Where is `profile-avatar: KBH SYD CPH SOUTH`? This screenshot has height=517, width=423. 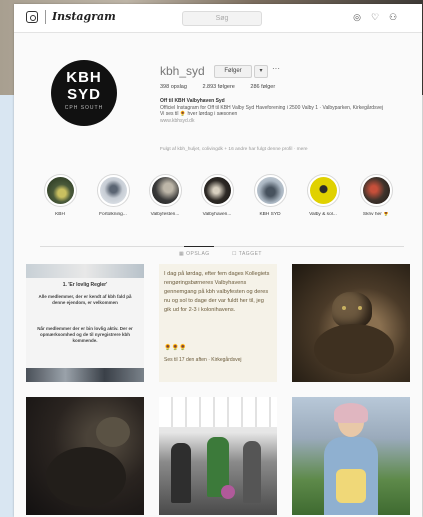 profile-avatar: KBH SYD CPH SOUTH is located at coordinates (84, 93).